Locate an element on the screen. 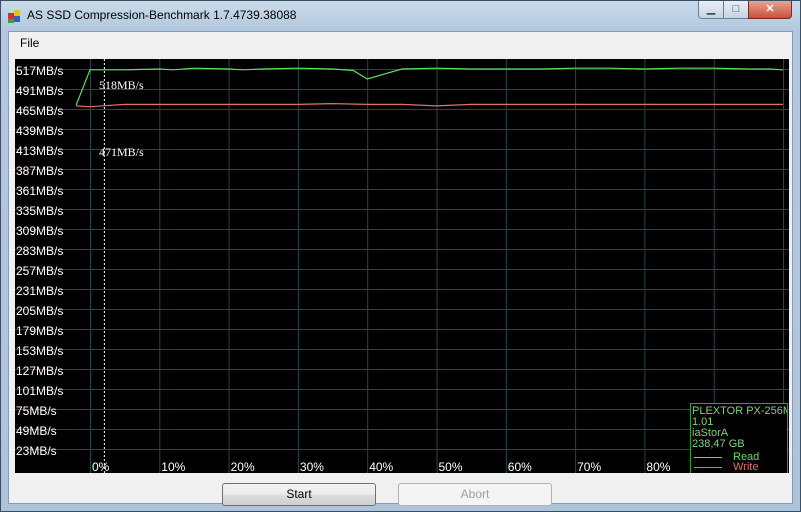 The width and height of the screenshot is (801, 512). x-tick-label: 80% is located at coordinates (658, 466).